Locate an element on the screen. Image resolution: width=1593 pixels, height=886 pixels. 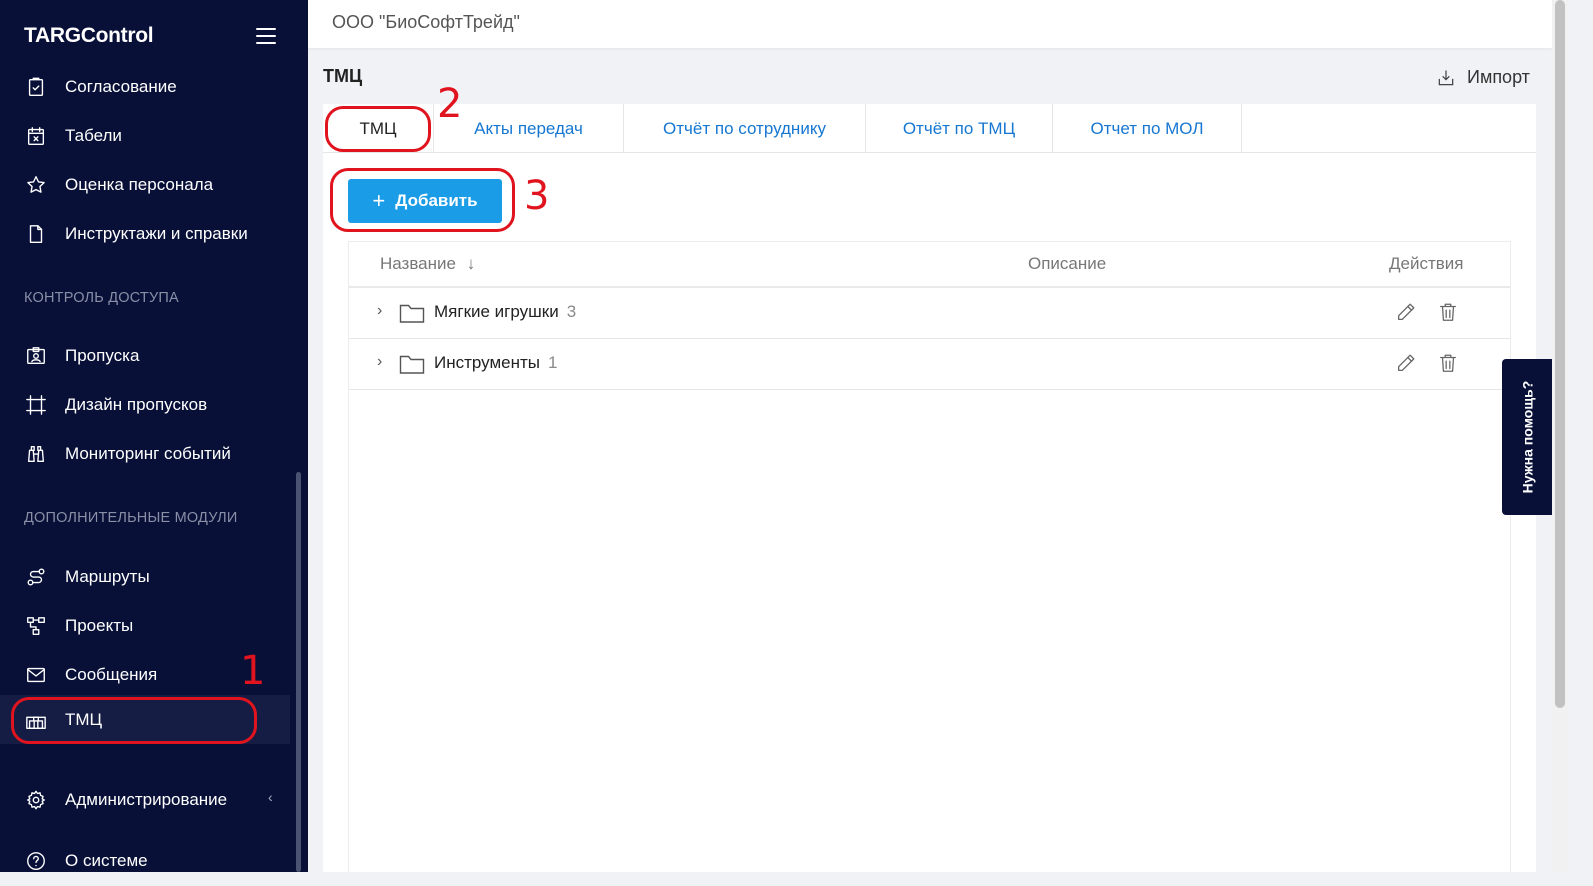
table-row: › Мягкие игрушки 3 is located at coordinates (929, 313).